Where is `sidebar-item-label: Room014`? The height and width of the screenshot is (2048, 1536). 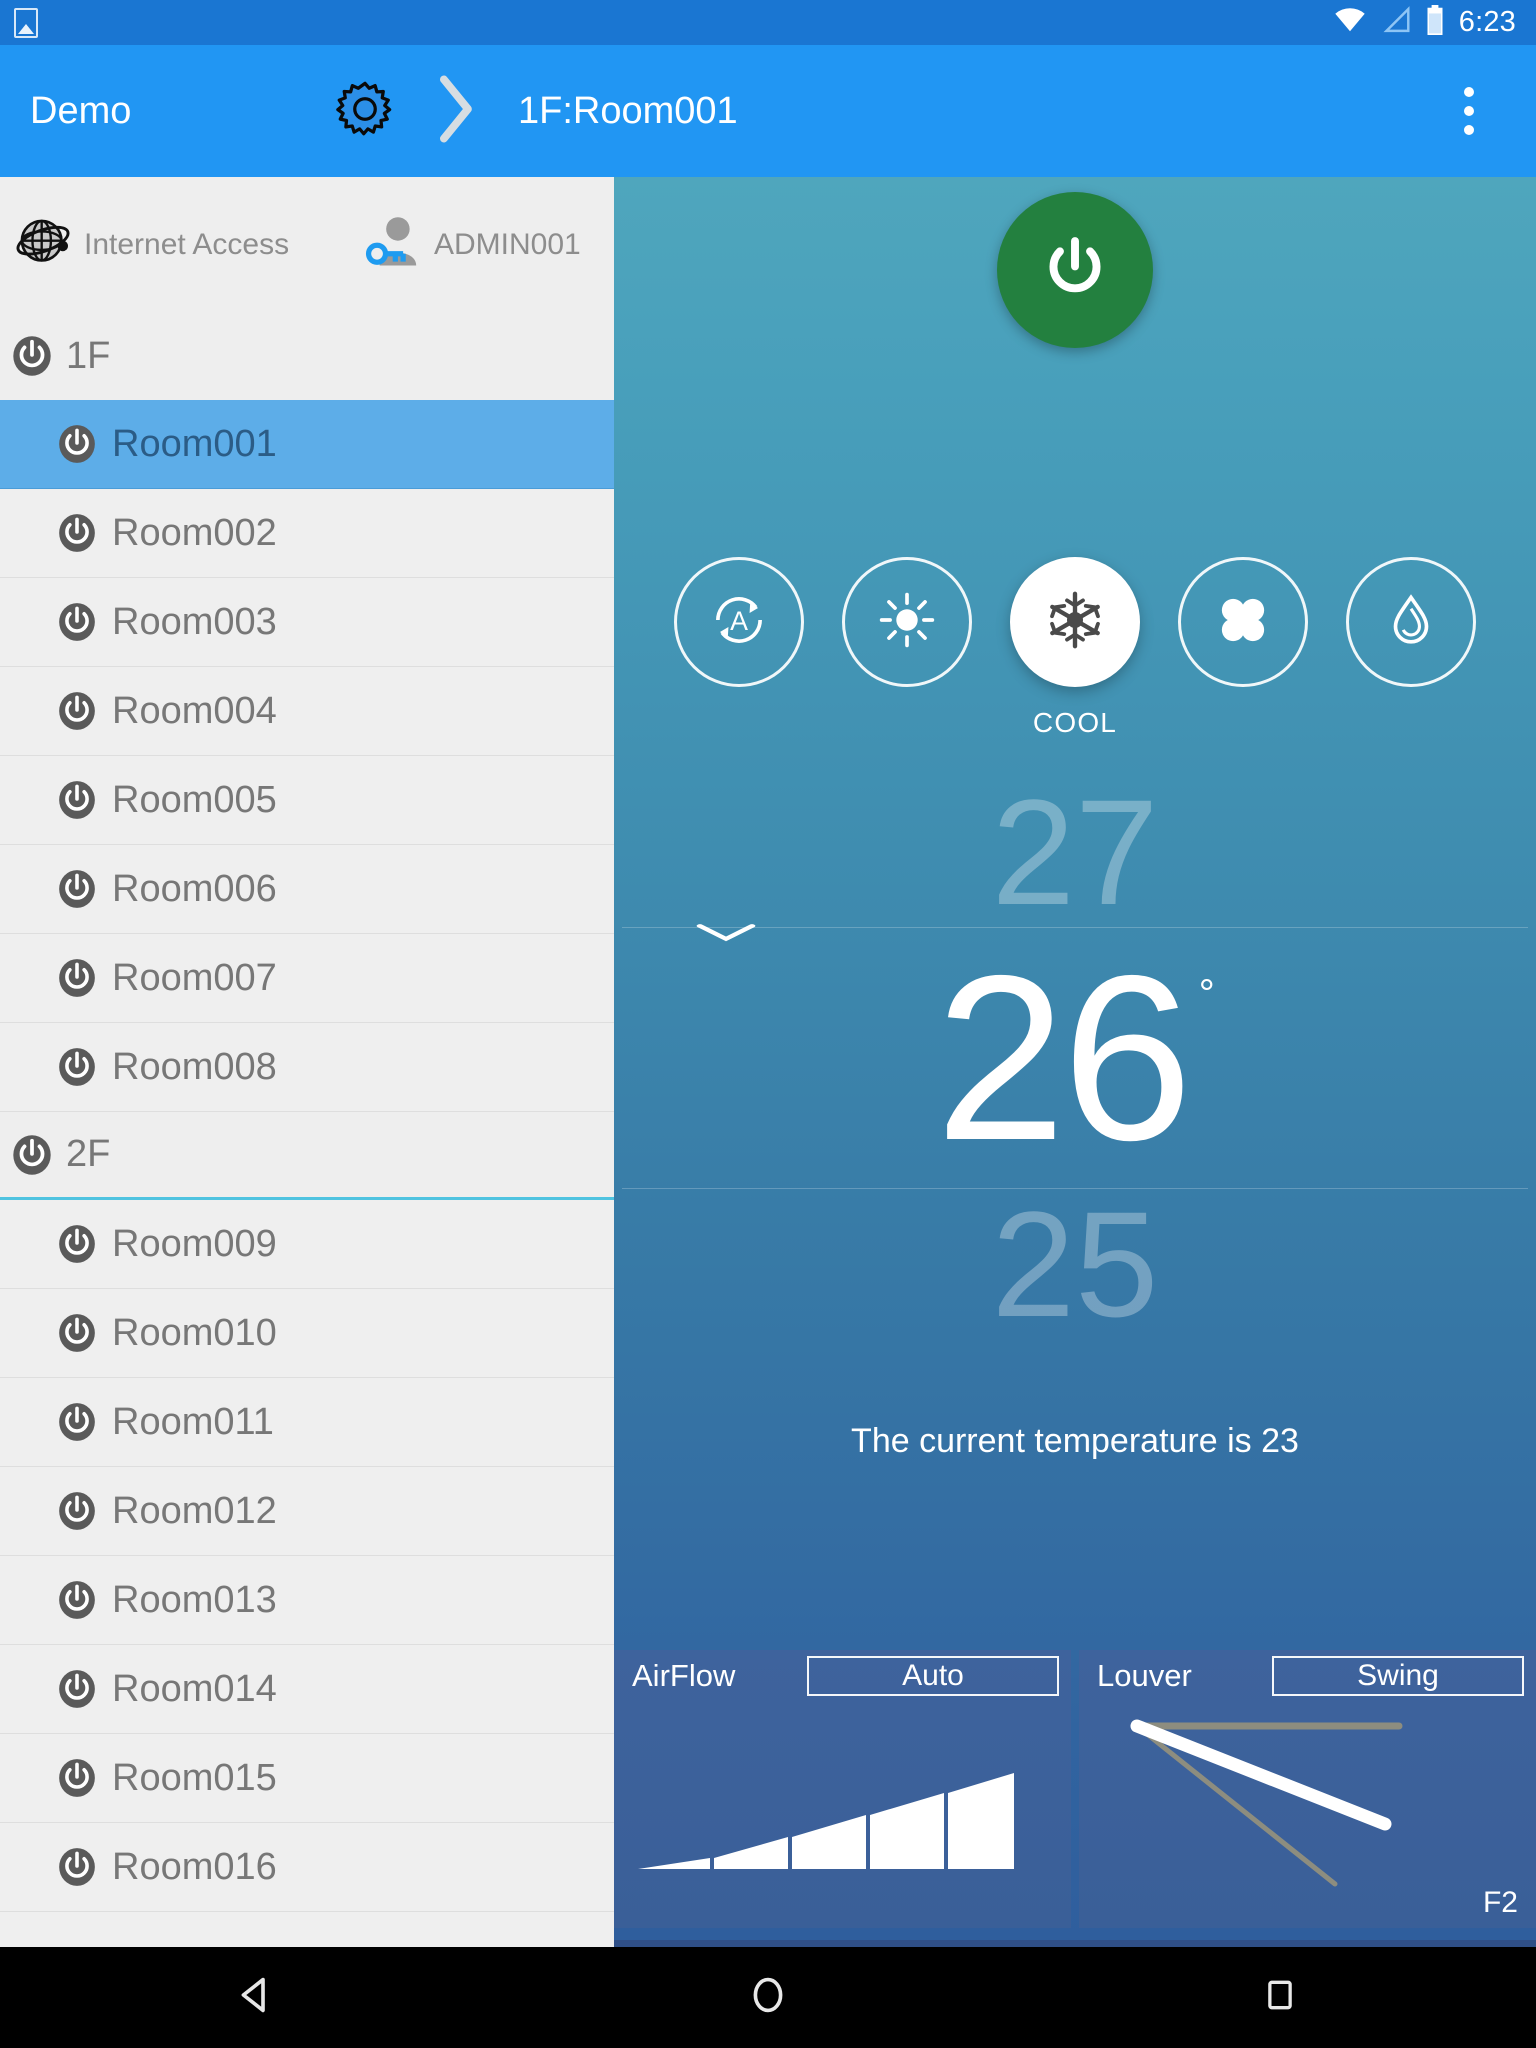 sidebar-item-label: Room014 is located at coordinates (194, 1688).